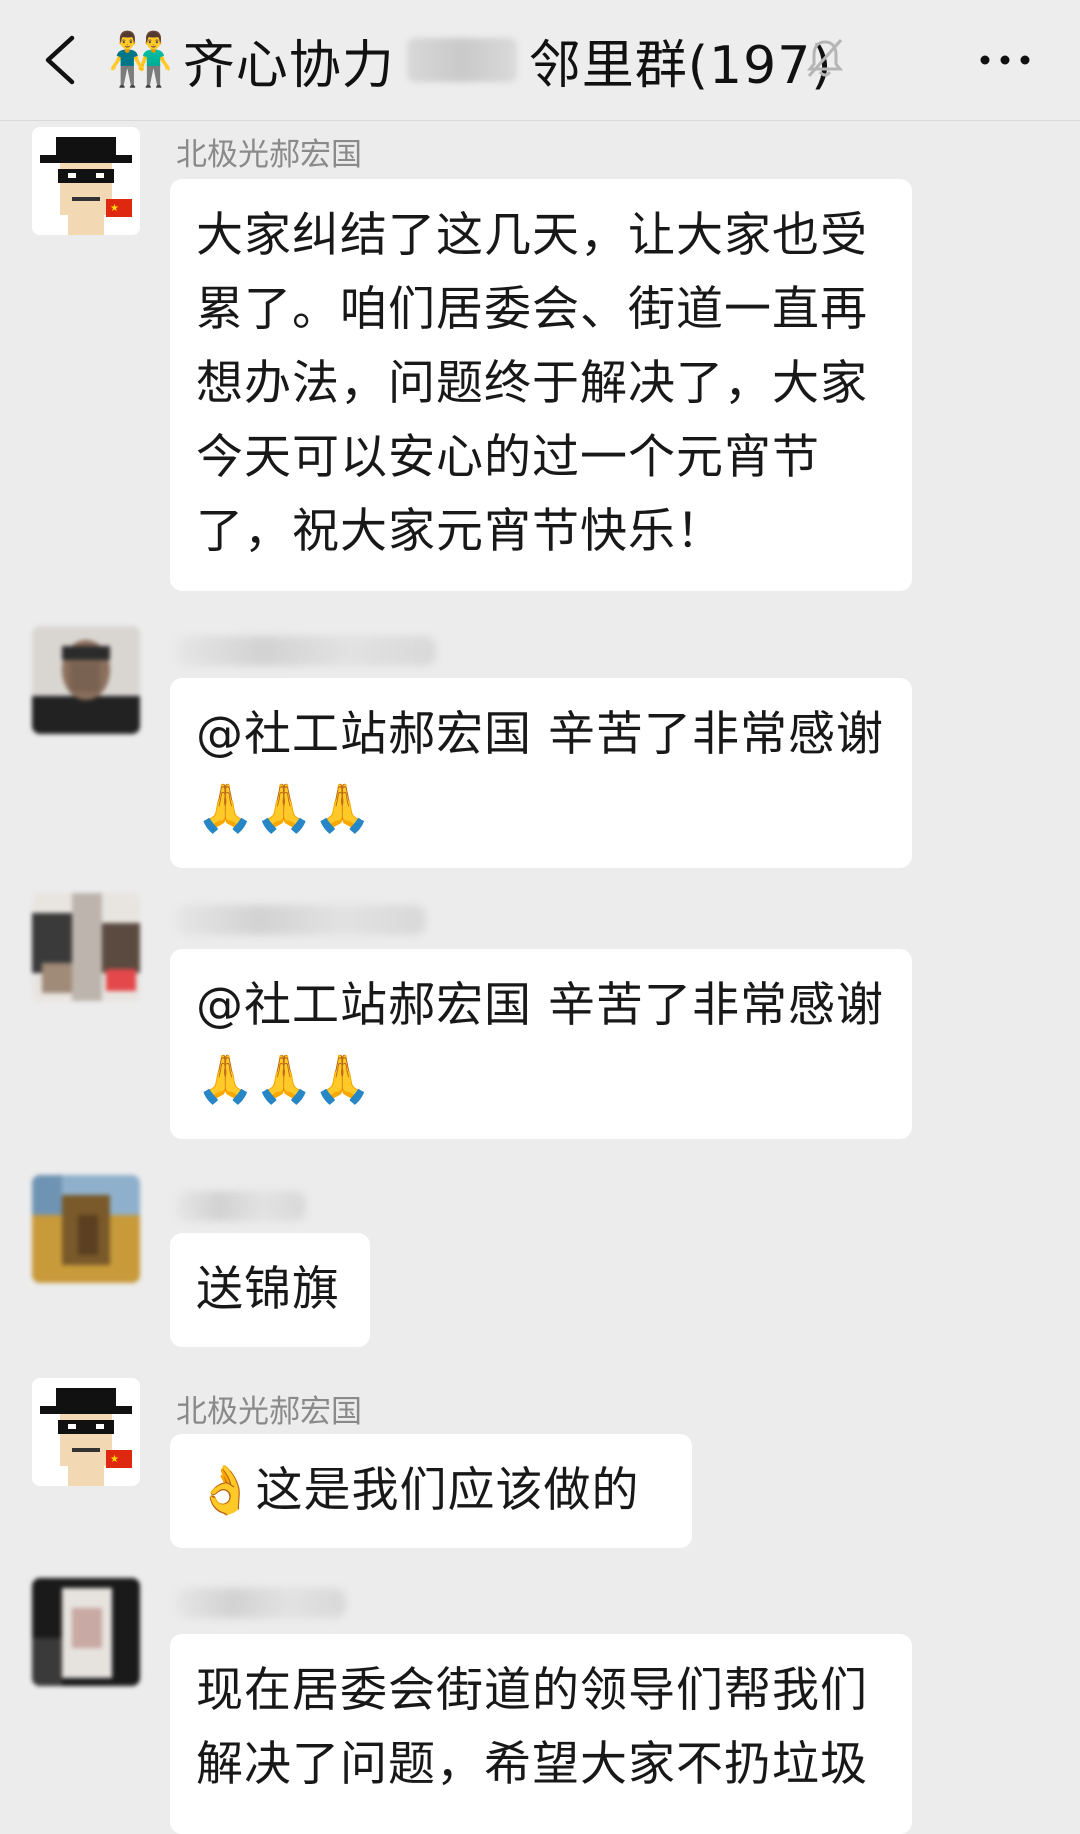 The image size is (1080, 1834). Describe the element at coordinates (226, 1490) in the screenshot. I see `ok-emoji-icon: 👌` at that location.